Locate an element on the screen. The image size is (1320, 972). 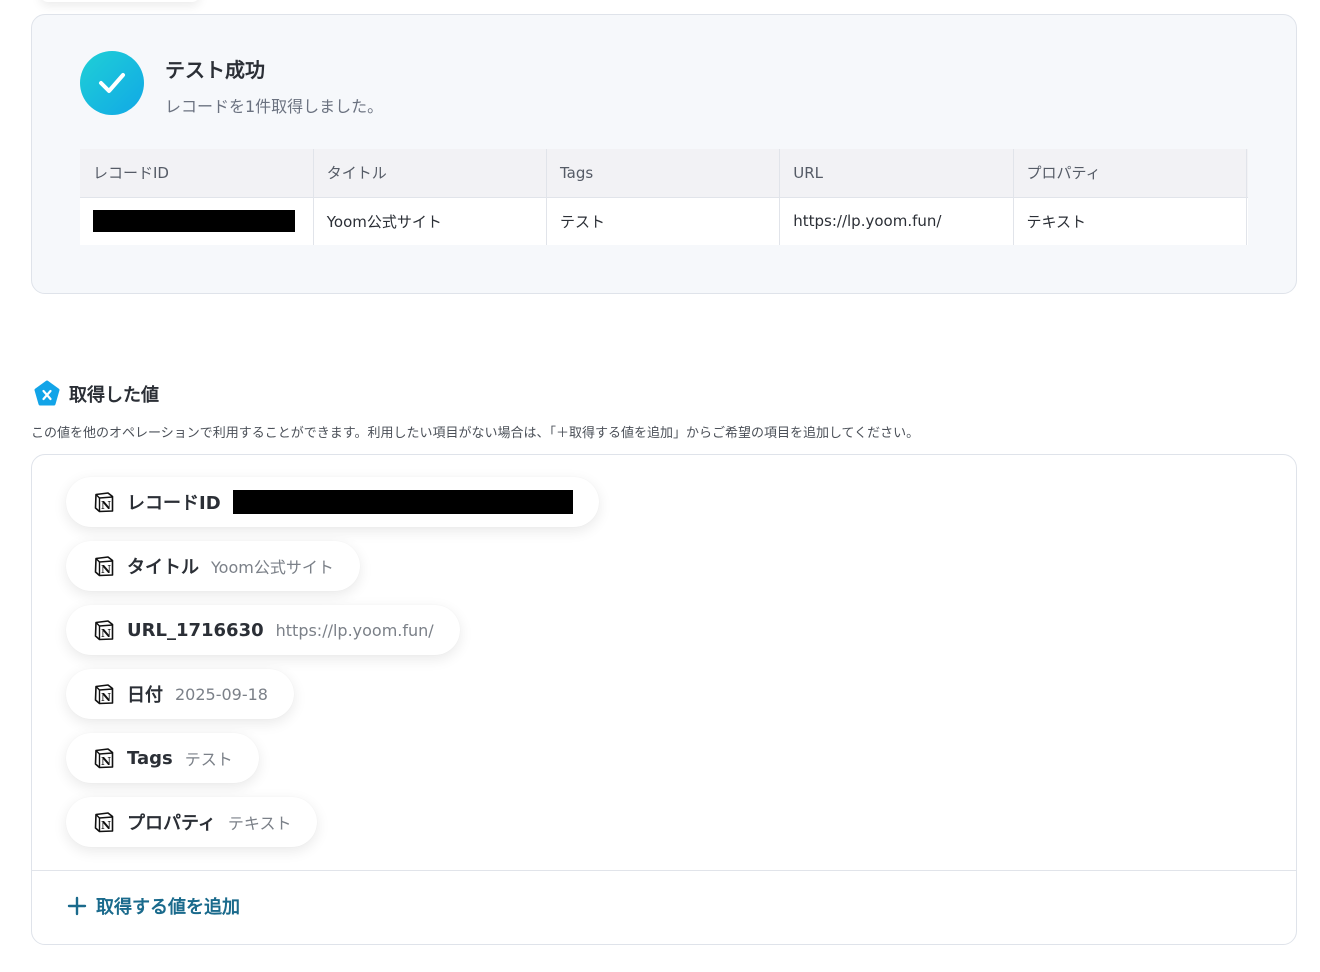
cell-url: https://lp.yoom.fun/ is located at coordinates (896, 221).